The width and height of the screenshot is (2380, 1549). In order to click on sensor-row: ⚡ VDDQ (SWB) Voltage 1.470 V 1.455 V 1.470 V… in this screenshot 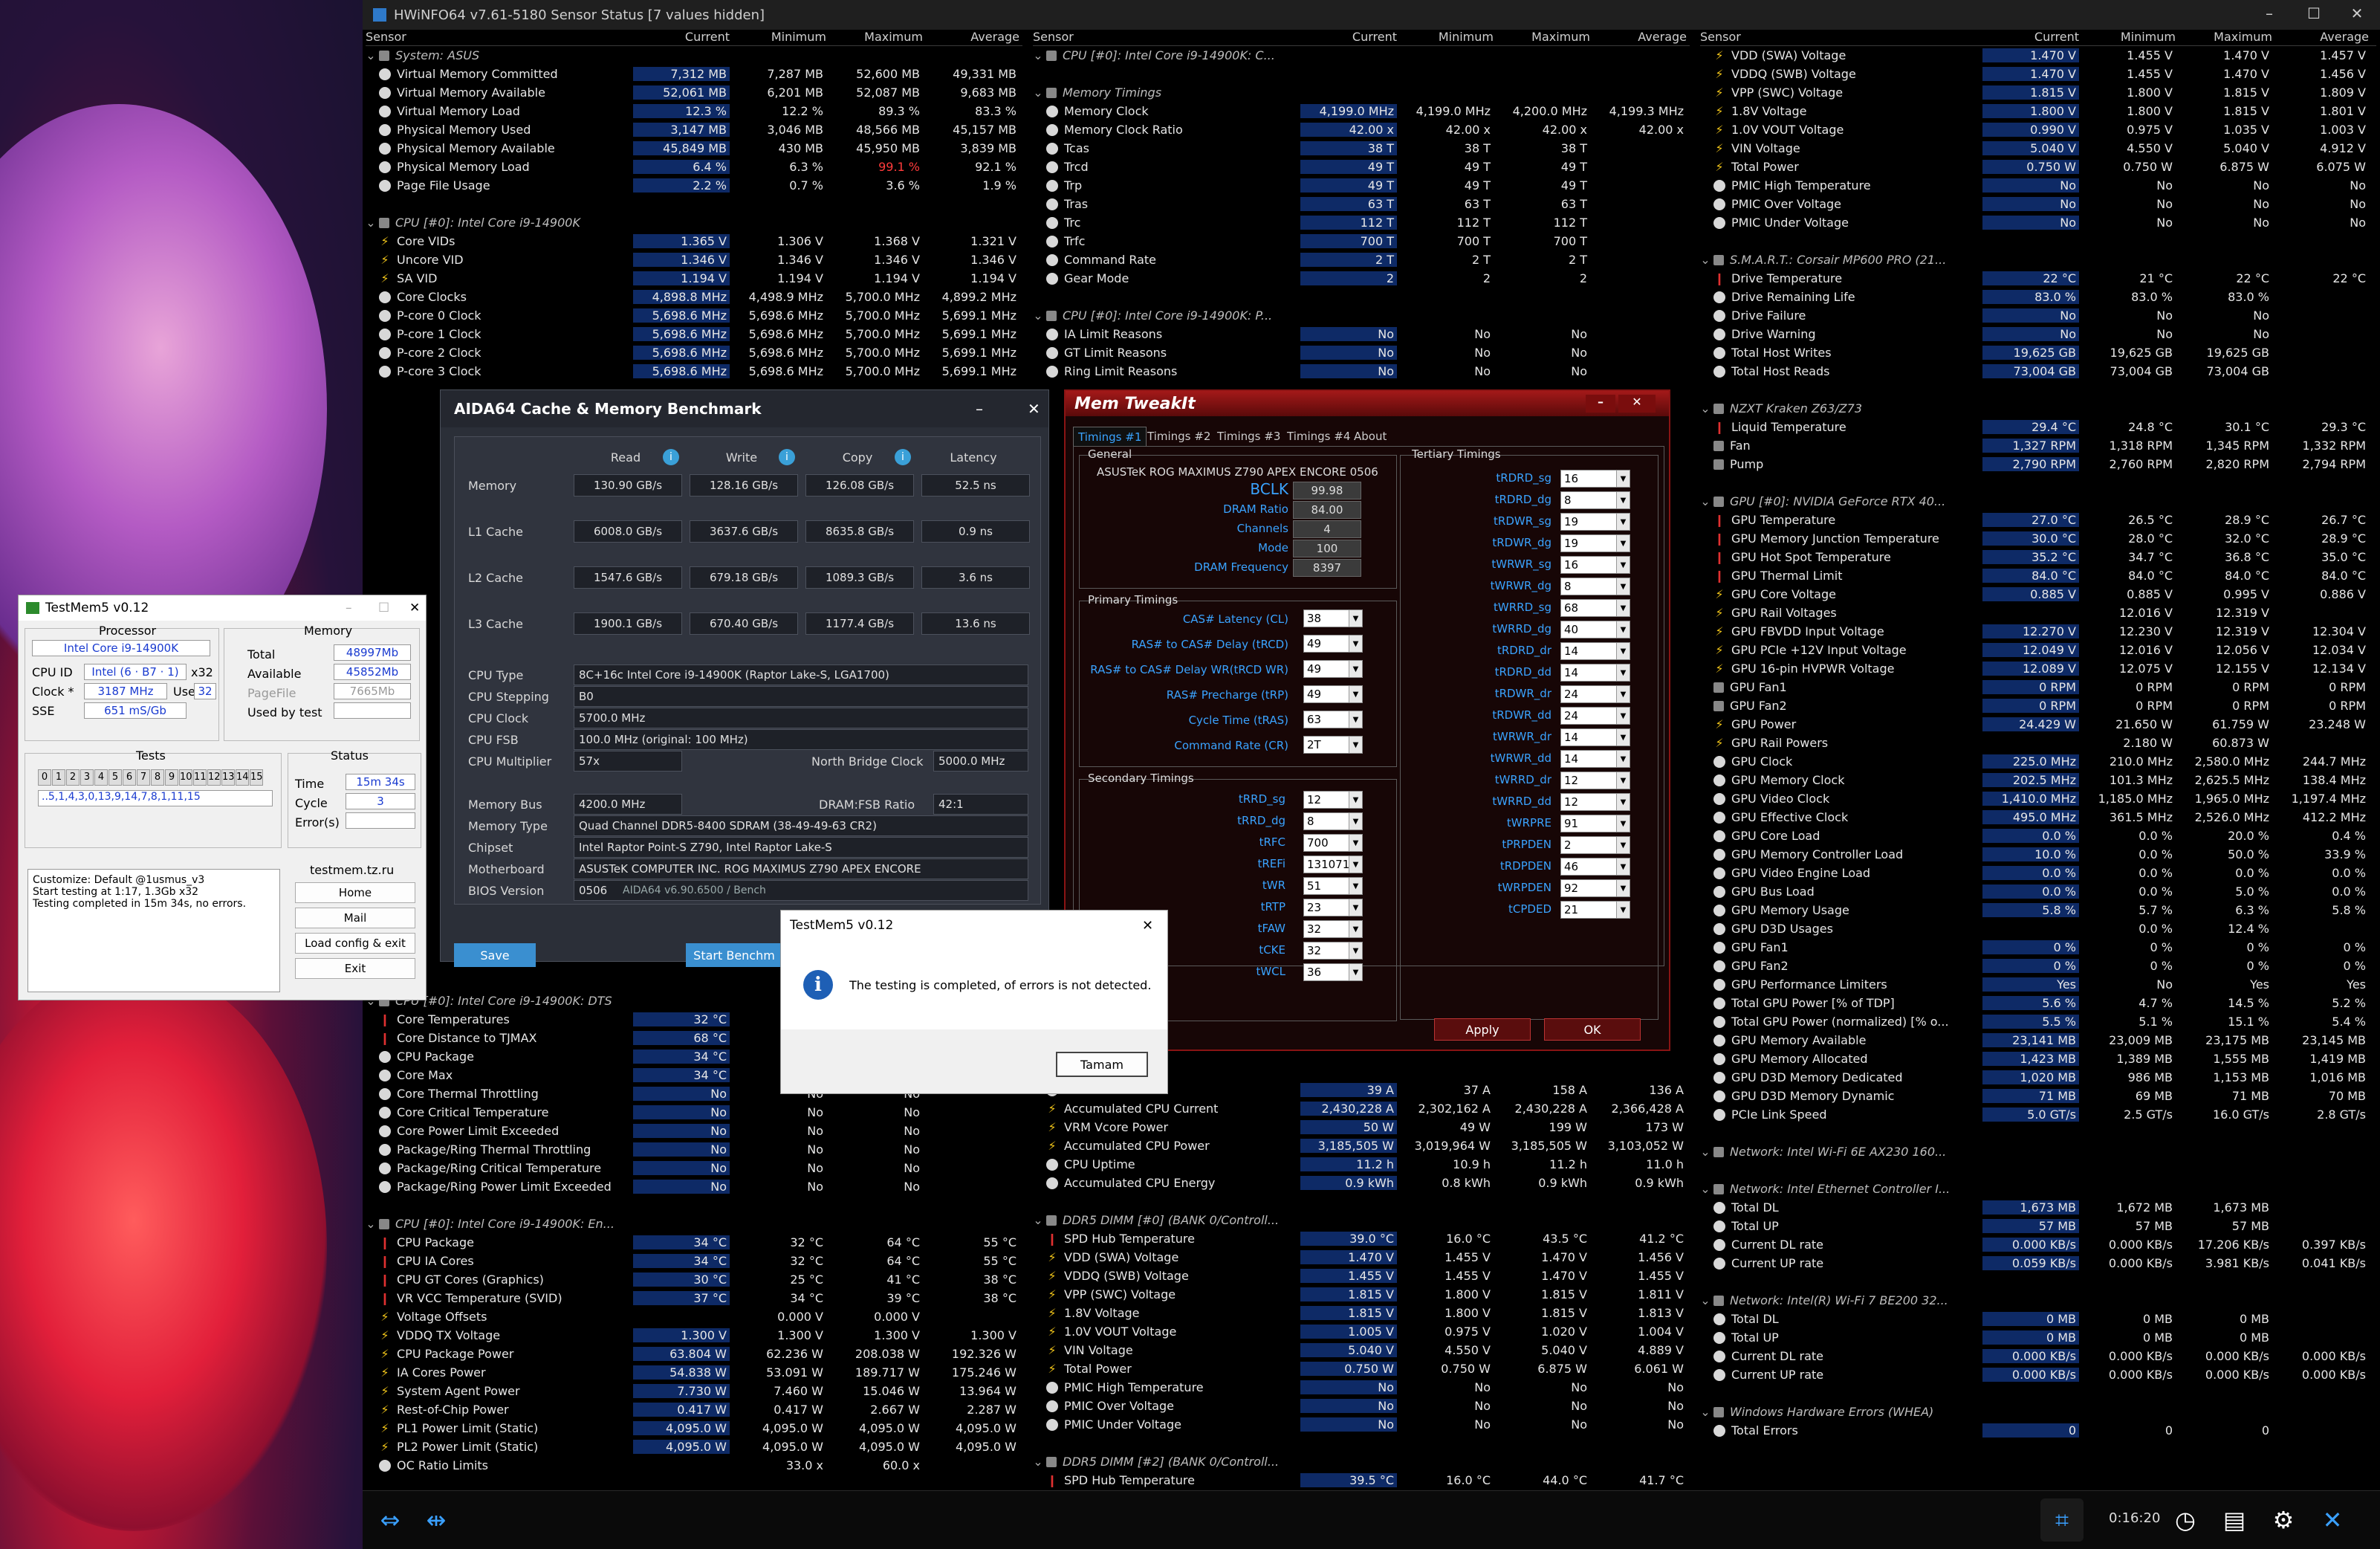, I will do `click(2038, 74)`.